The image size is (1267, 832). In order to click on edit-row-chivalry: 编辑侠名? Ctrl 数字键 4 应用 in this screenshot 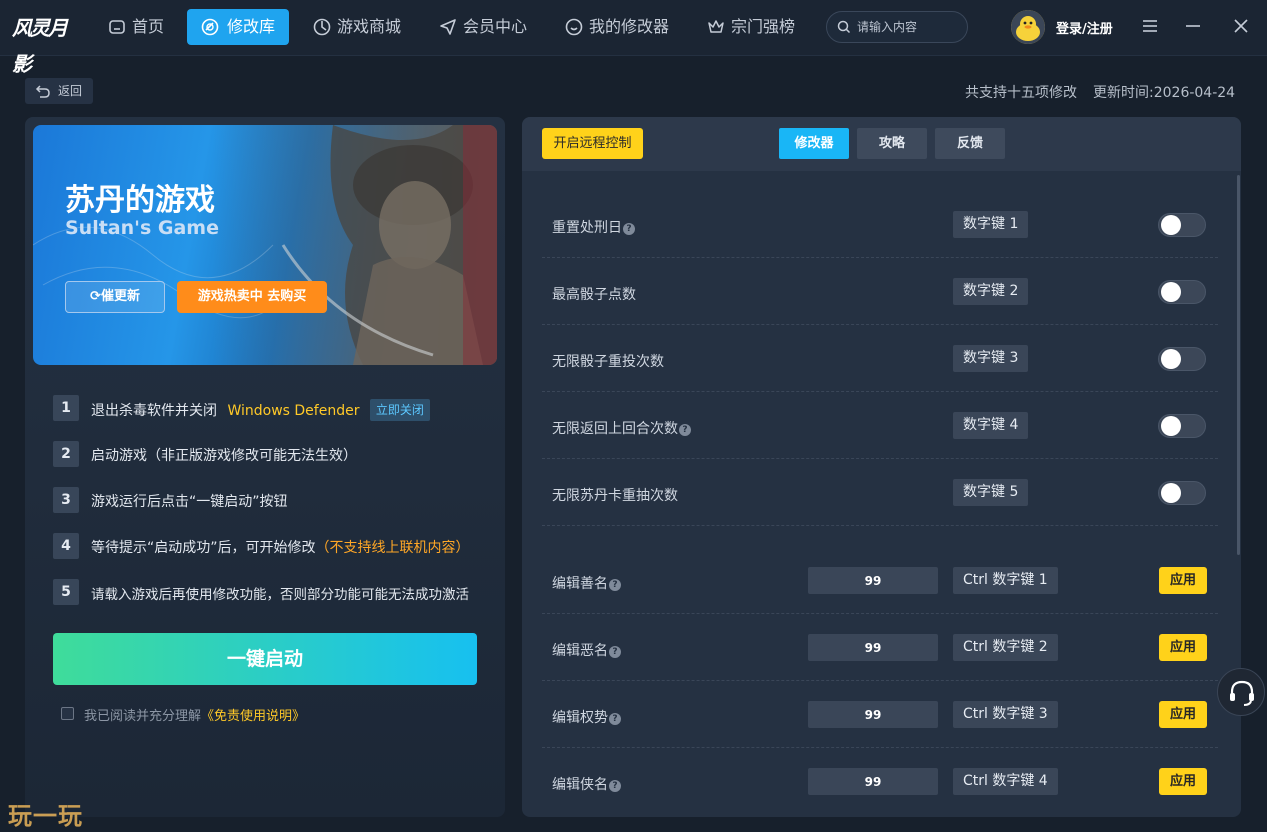, I will do `click(880, 781)`.